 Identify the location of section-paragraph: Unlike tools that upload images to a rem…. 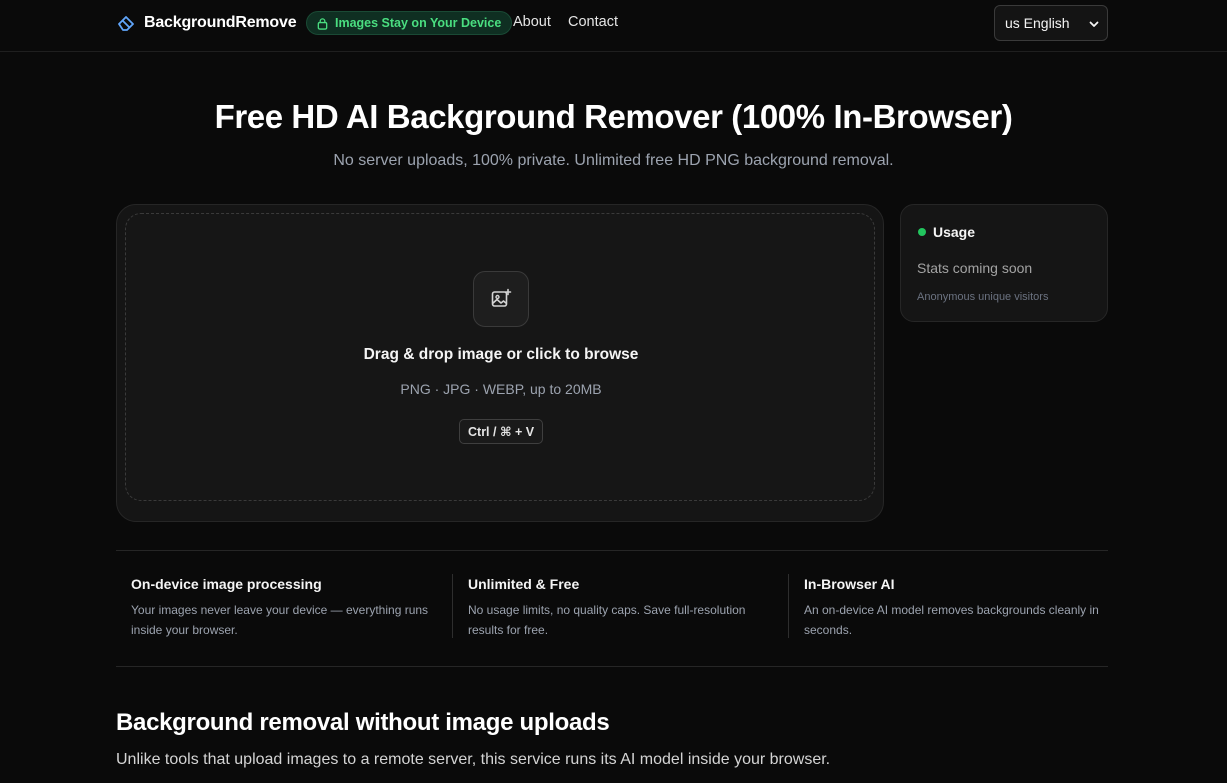
(473, 759).